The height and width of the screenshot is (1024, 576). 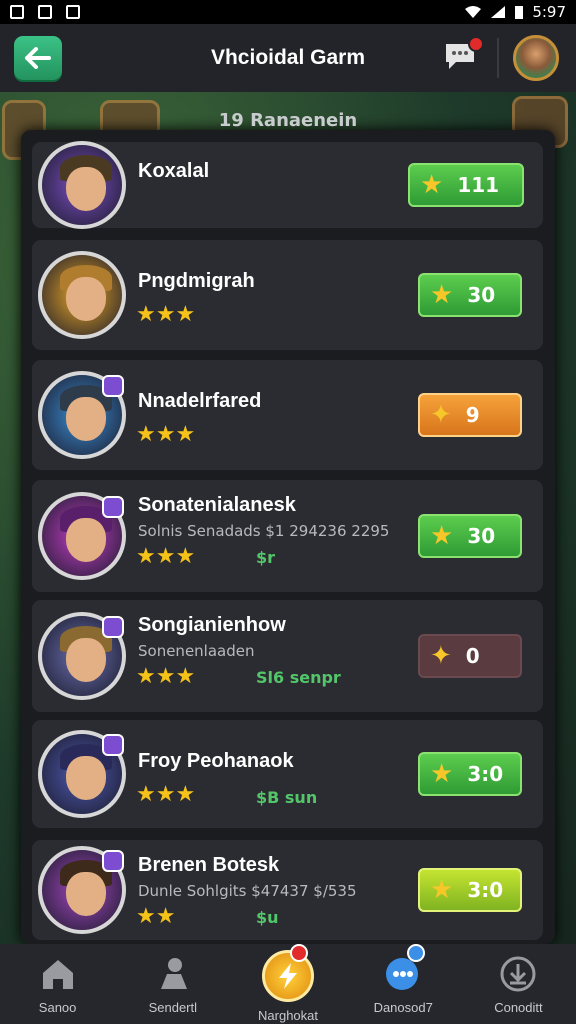 What do you see at coordinates (209, 865) in the screenshot?
I see `player-name: Brenen Botesk` at bounding box center [209, 865].